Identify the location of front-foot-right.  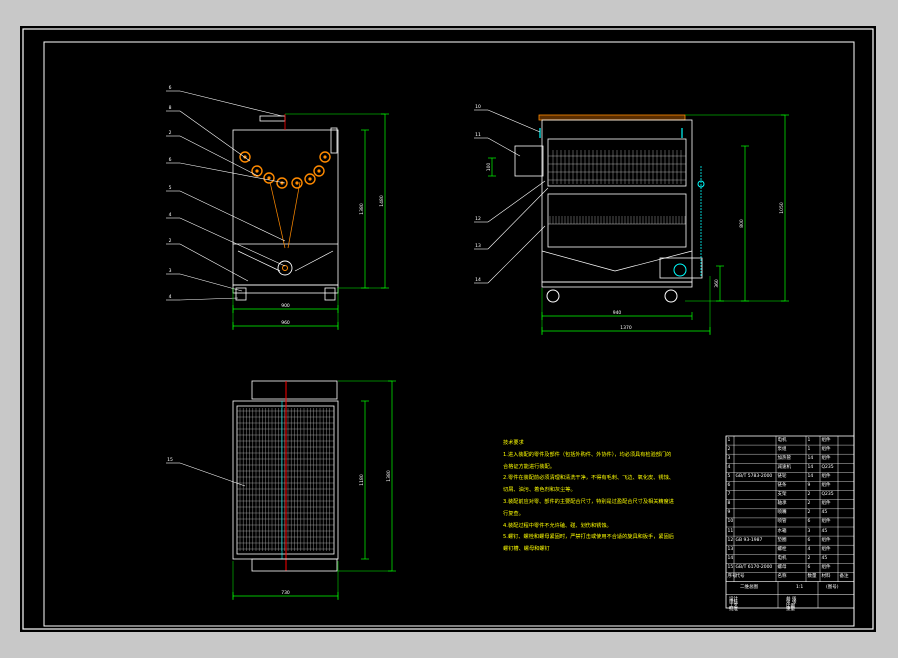
(330, 294).